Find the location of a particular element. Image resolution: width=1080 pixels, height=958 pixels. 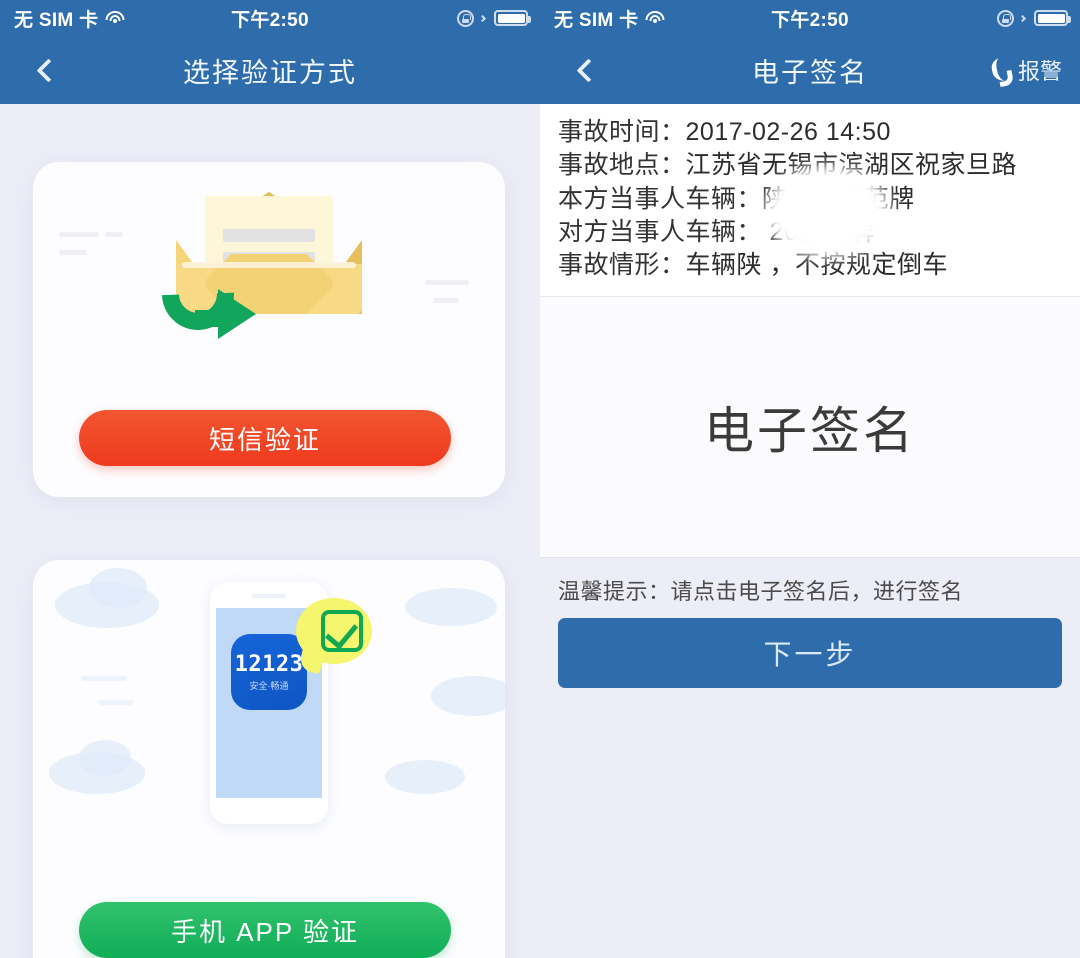

status-bar-right: 无 SIM 卡 下午2:50 is located at coordinates (810, 18).